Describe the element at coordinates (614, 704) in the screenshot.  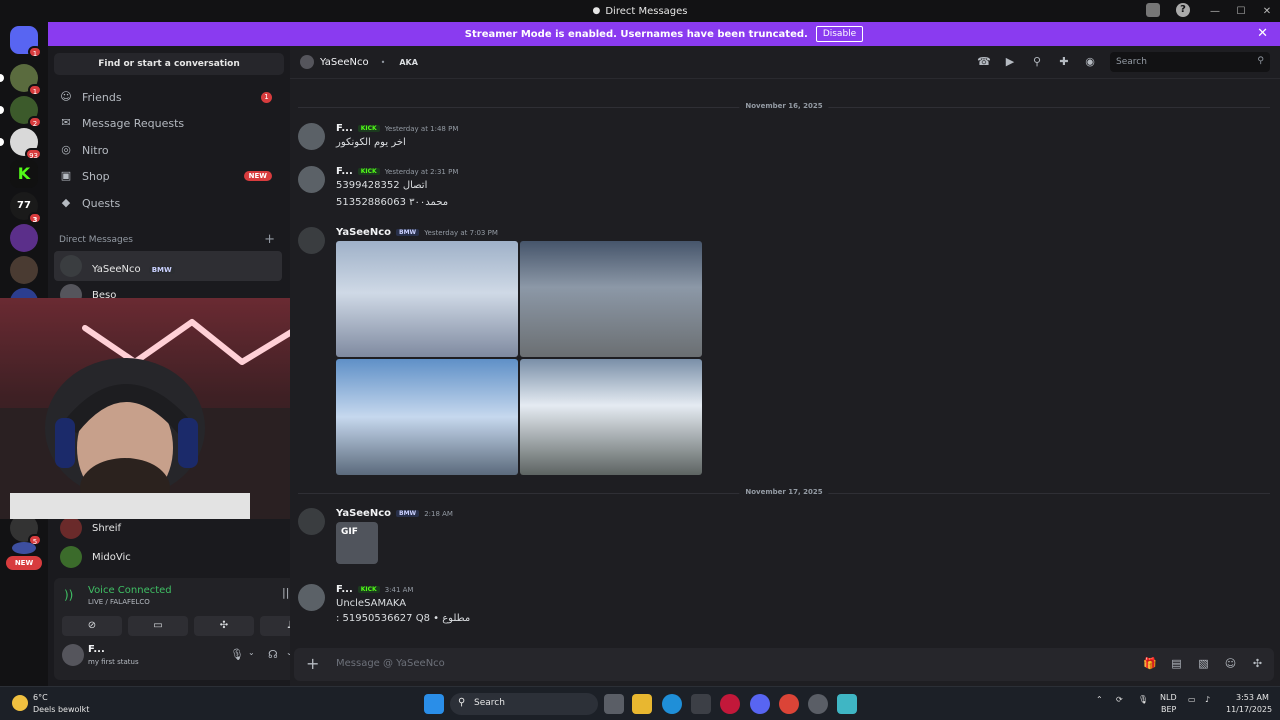
I see `task-view-icon` at that location.